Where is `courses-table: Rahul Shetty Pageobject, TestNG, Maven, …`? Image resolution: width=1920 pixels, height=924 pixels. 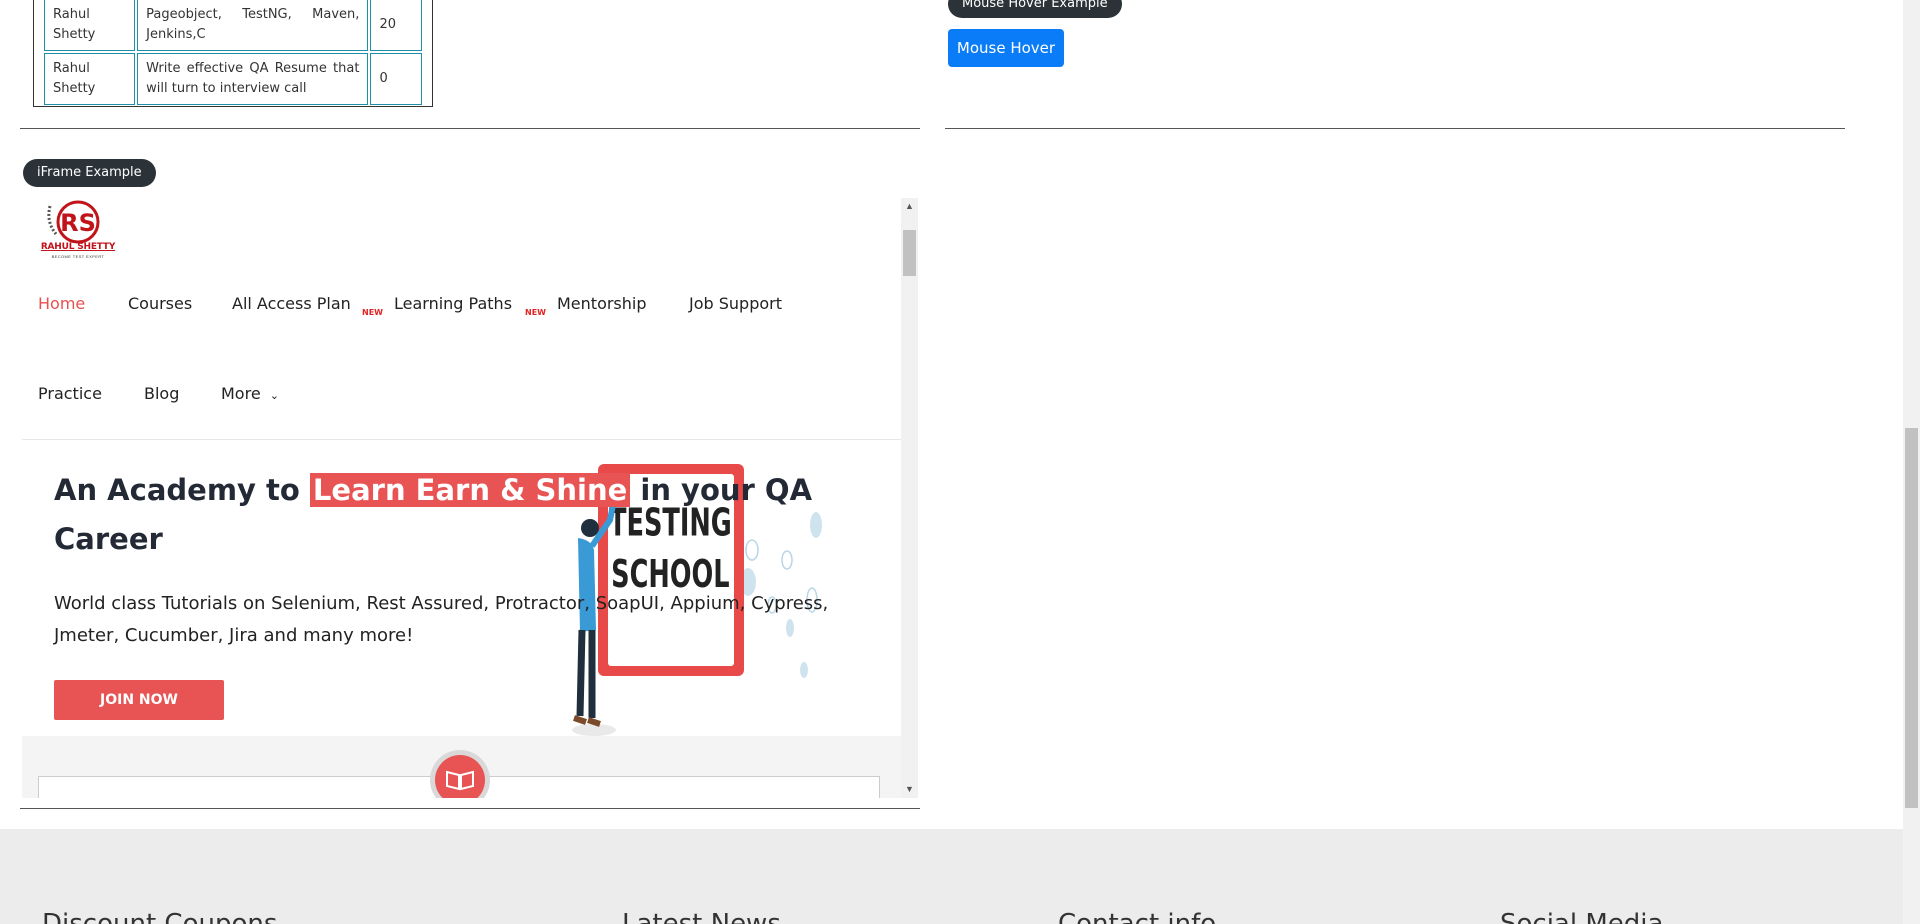
courses-table: Rahul Shetty Pageobject, TestNG, Maven, … is located at coordinates (233, 53).